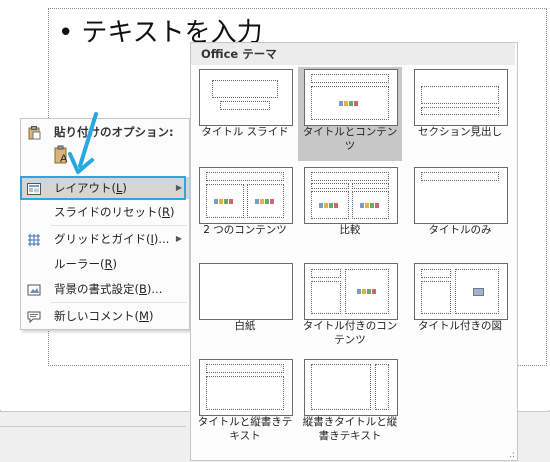  Describe the element at coordinates (34, 239) in the screenshot. I see `grid-icon` at that location.